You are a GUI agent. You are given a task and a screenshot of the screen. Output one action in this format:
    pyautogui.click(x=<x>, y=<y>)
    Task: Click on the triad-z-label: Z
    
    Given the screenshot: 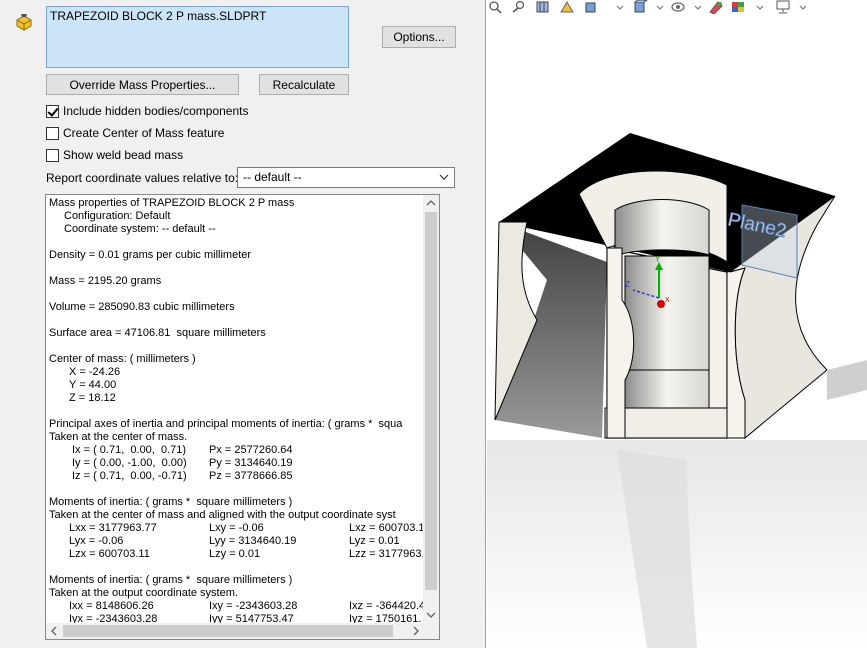 What is the action you would take?
    pyautogui.click(x=627, y=284)
    